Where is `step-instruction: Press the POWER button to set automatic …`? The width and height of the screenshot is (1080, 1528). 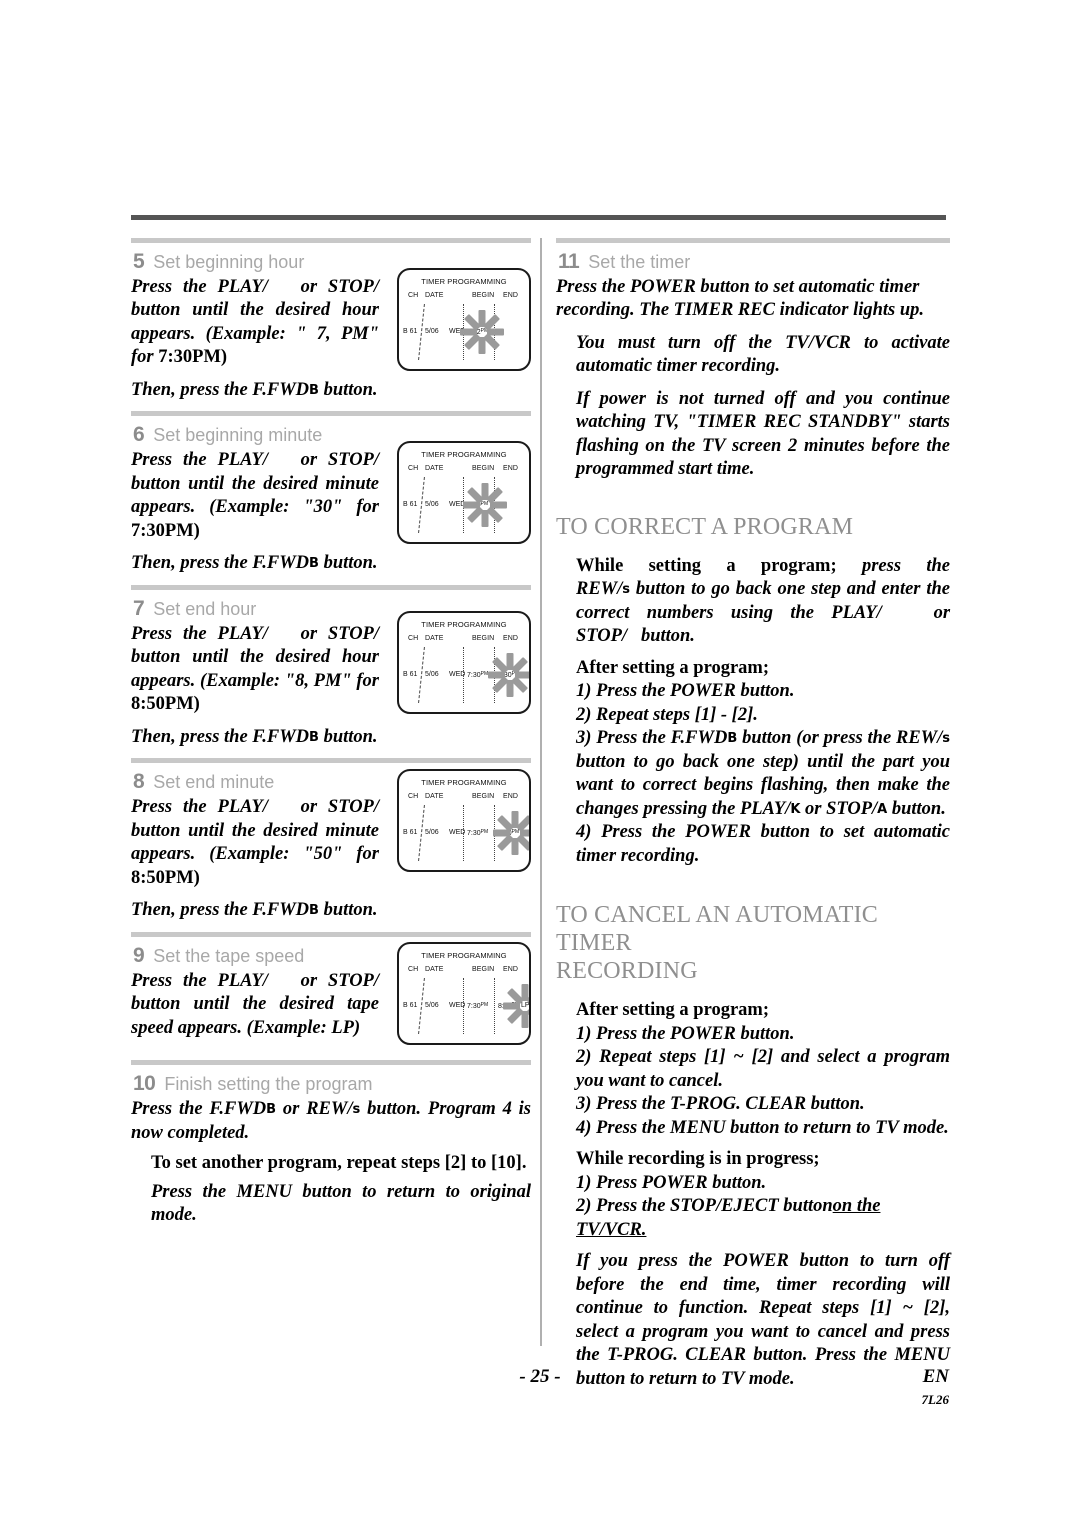
step-instruction: Press the POWER button to set automatic … is located at coordinates (740, 299).